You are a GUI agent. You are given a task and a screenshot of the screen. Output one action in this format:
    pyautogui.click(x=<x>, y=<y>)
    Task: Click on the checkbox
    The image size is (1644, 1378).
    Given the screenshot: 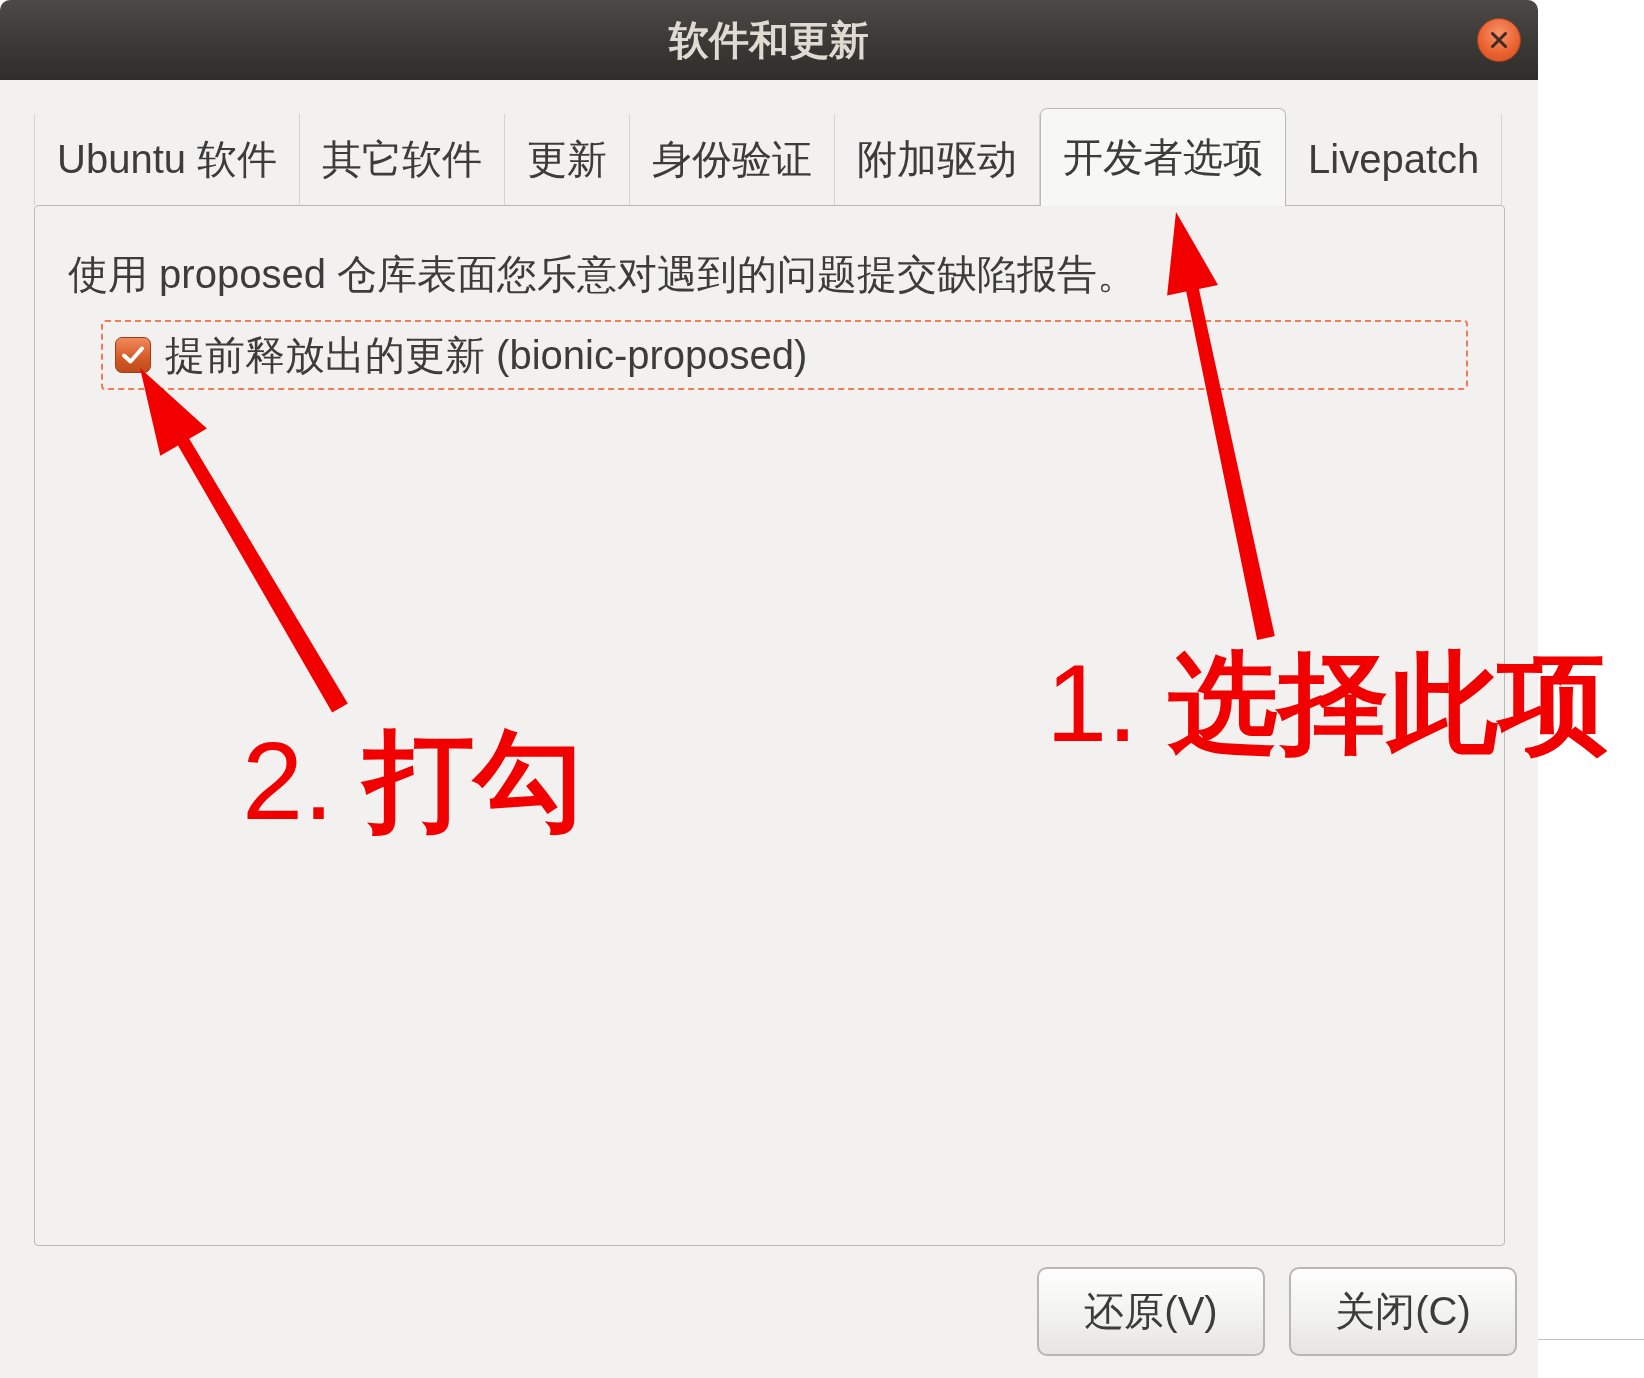 What is the action you would take?
    pyautogui.click(x=133, y=355)
    